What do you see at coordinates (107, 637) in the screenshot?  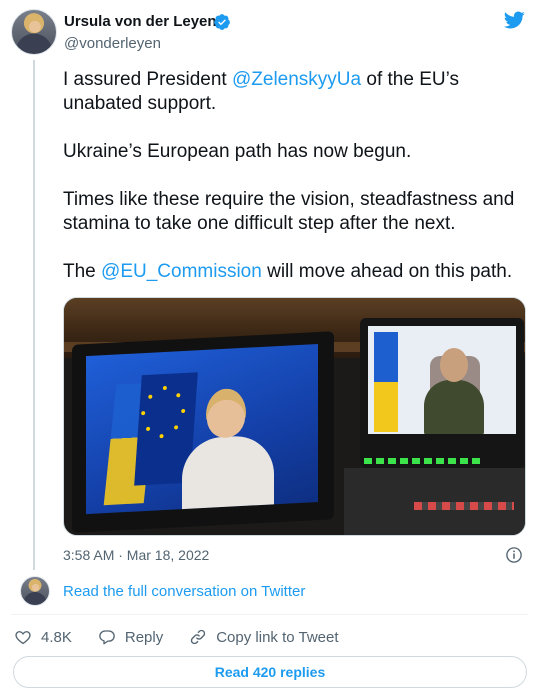 I see `reply-icon` at bounding box center [107, 637].